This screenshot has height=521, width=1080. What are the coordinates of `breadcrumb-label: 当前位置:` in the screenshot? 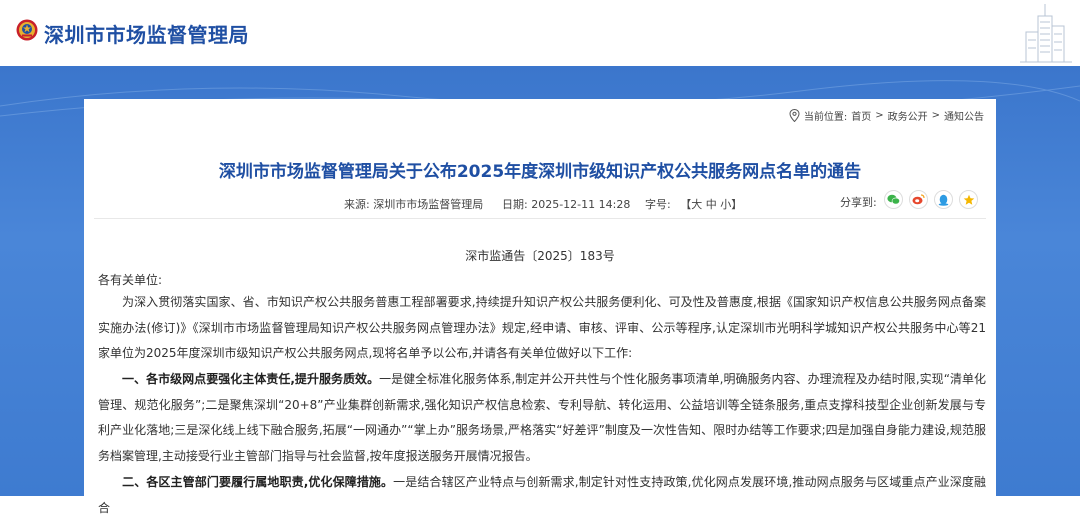 It's located at (825, 117).